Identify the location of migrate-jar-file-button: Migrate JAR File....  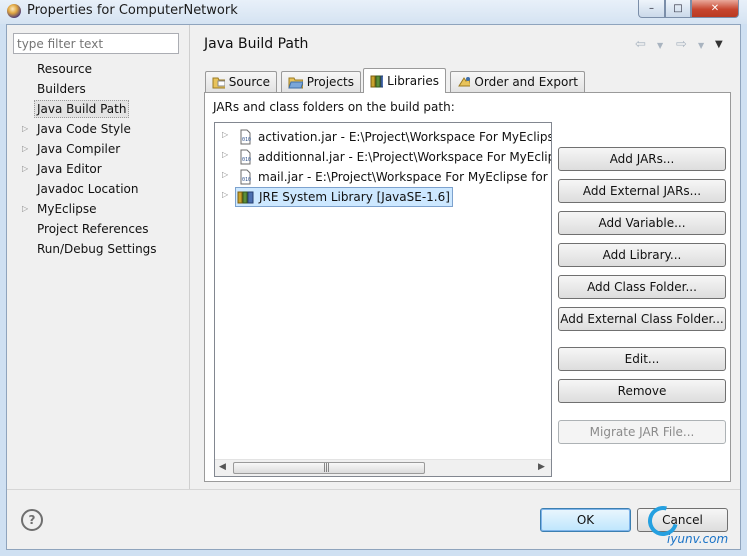
(642, 432).